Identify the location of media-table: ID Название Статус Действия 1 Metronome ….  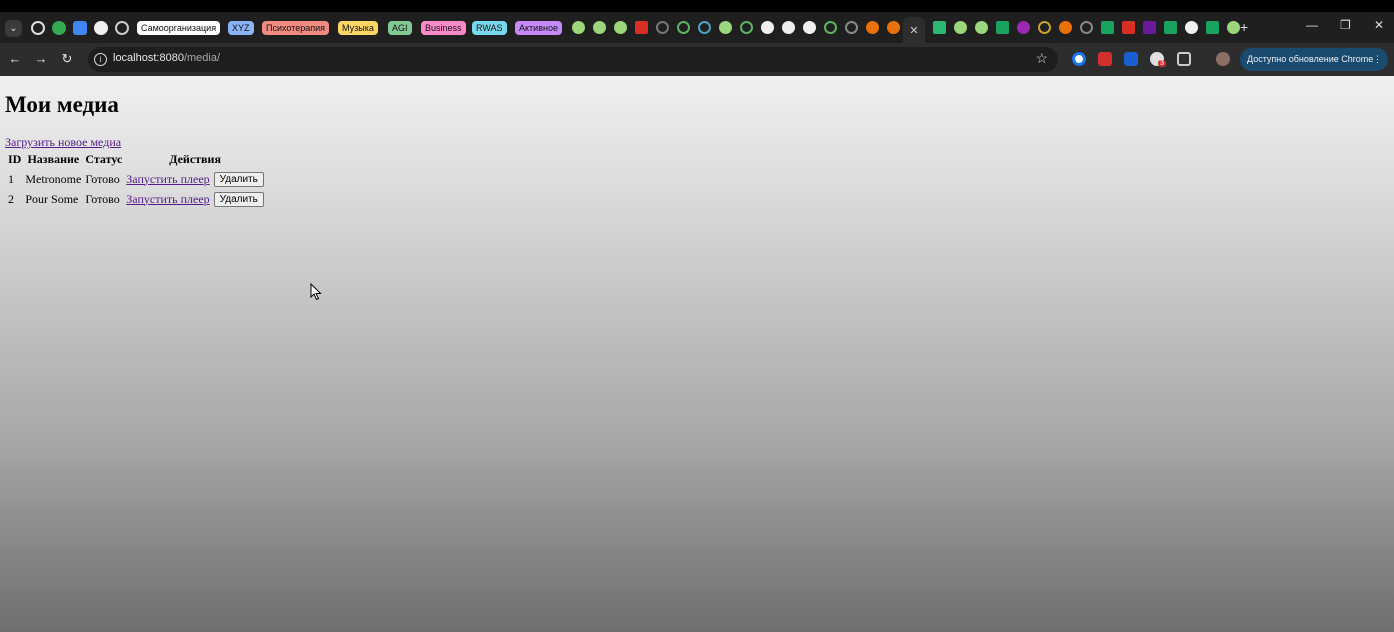
(136, 179).